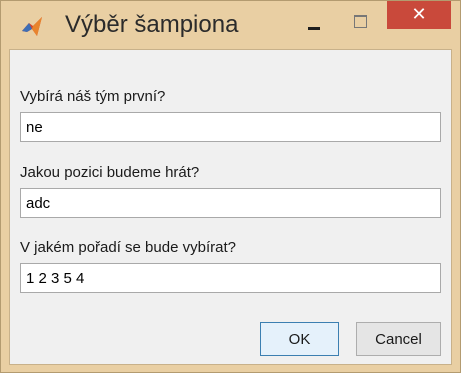 This screenshot has height=373, width=461. I want to click on maximize-button, so click(361, 23).